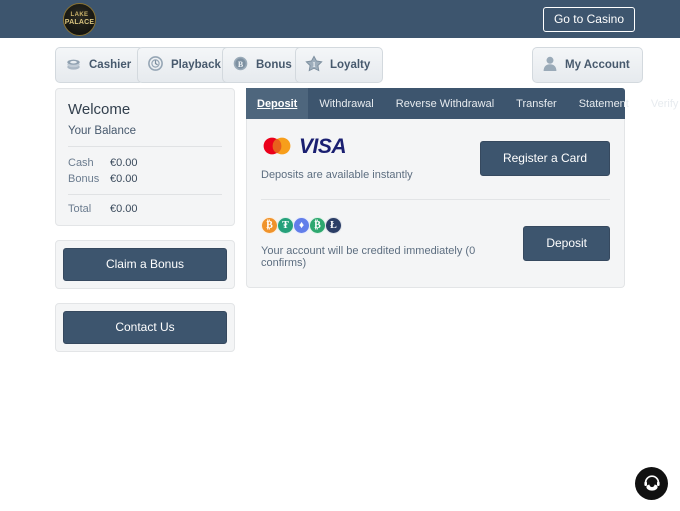  Describe the element at coordinates (333, 225) in the screenshot. I see `litecoin-icon: Ł` at that location.